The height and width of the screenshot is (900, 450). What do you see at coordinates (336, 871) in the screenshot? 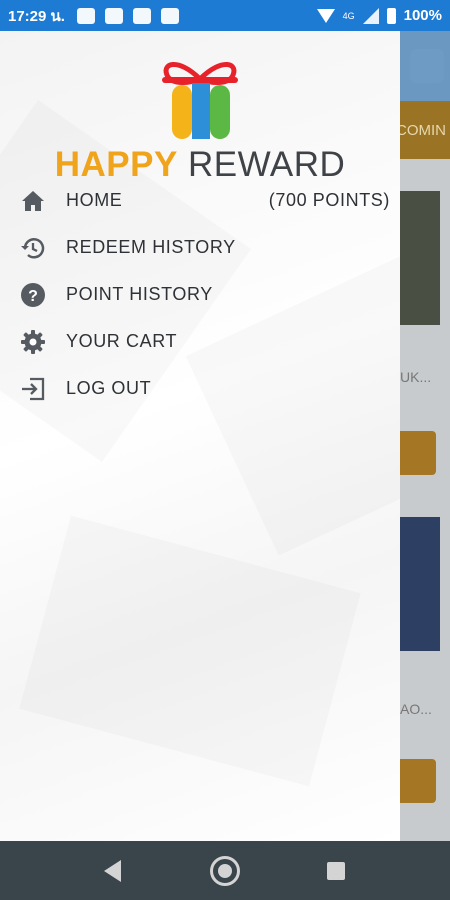
I see `recent-apps-icon` at bounding box center [336, 871].